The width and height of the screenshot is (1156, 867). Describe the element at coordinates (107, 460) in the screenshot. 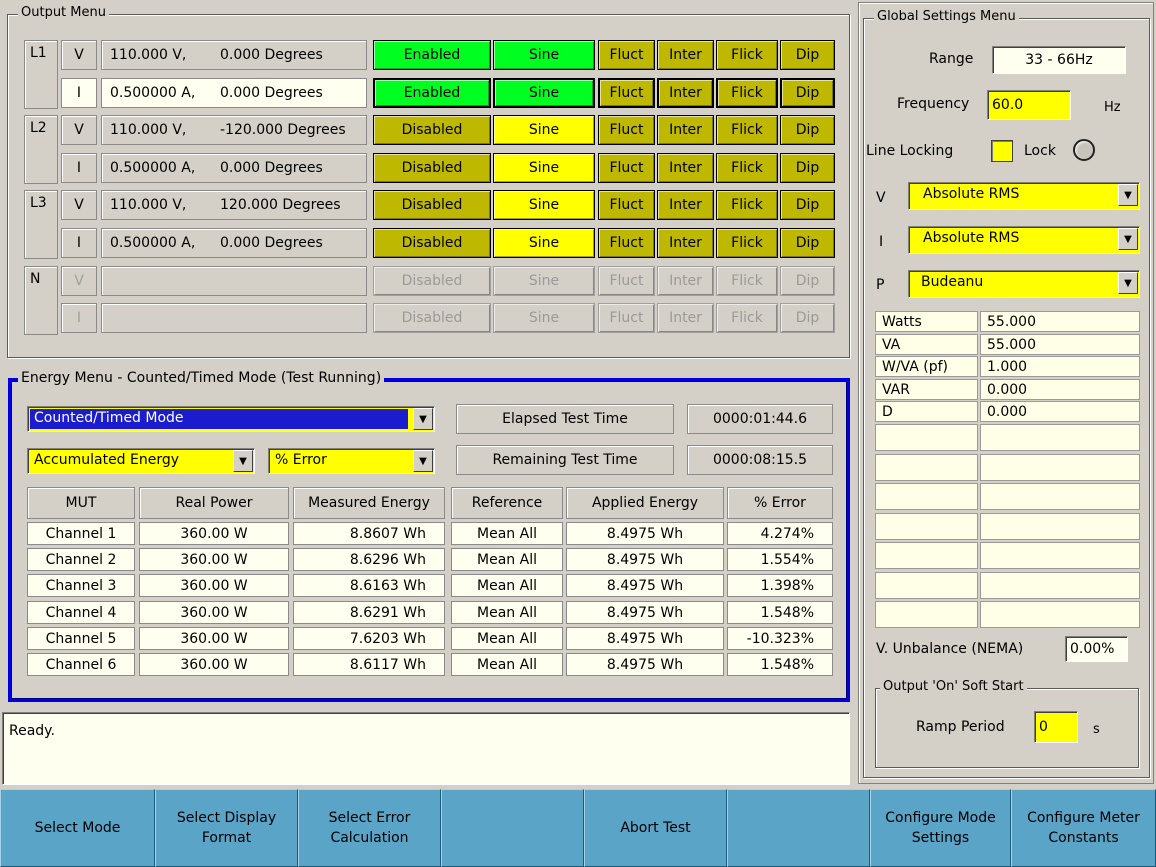

I see `display-format-value: Accumulated Energy` at that location.